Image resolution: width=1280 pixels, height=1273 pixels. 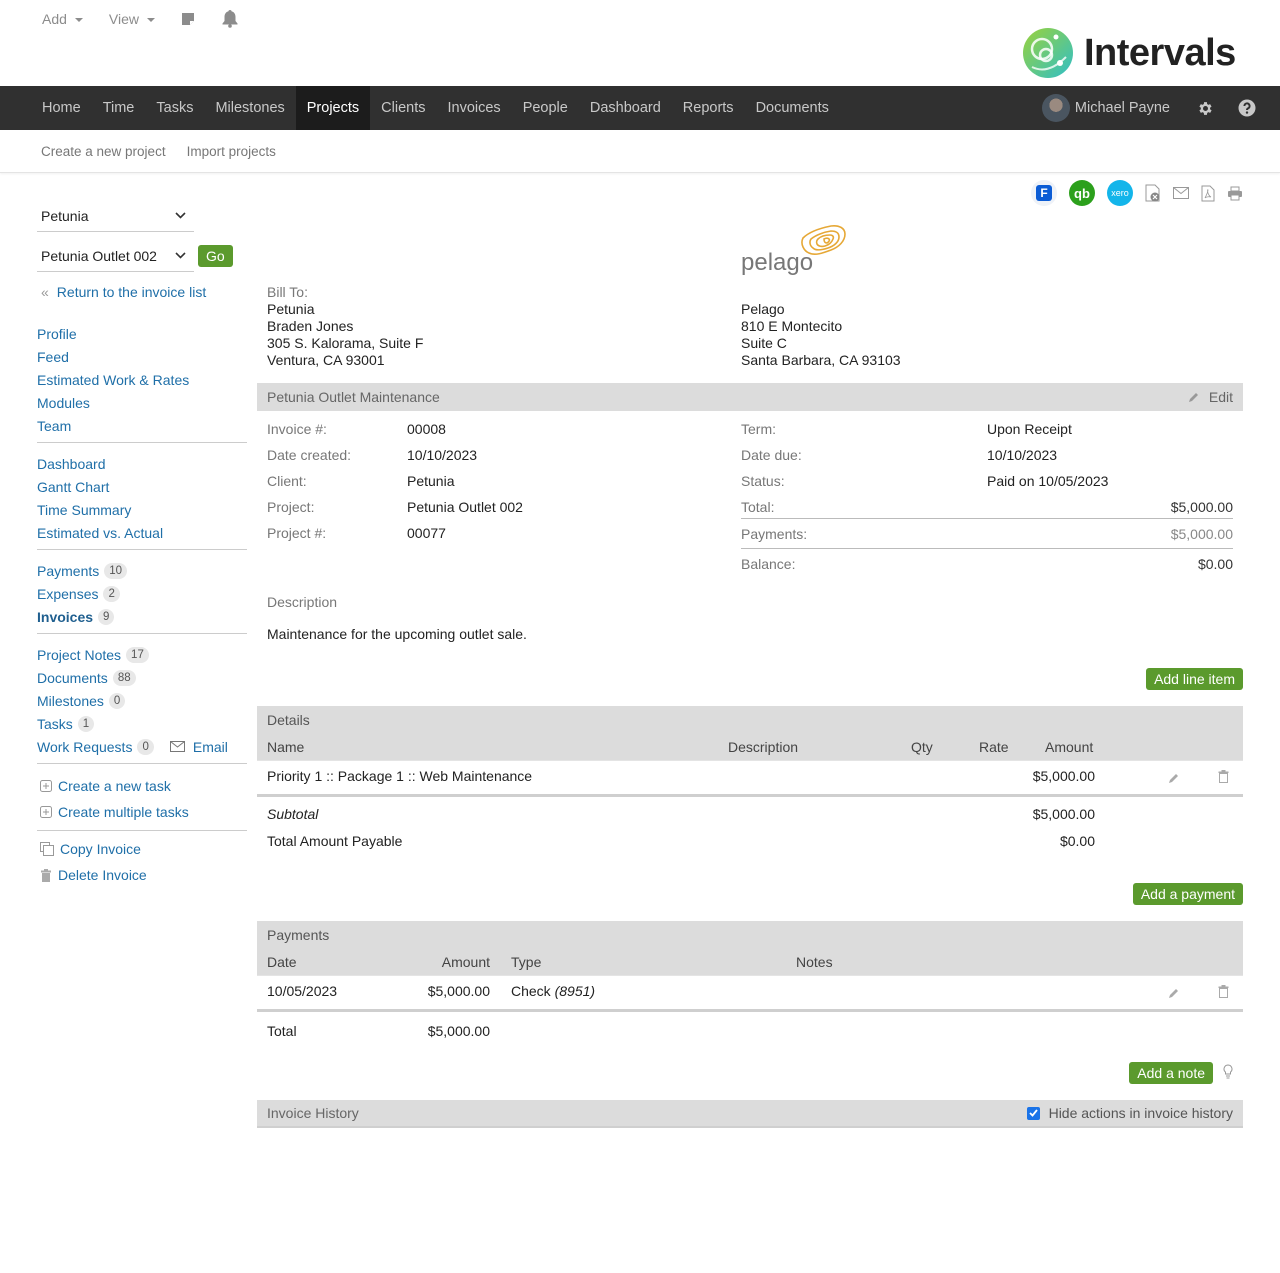 What do you see at coordinates (73, 487) in the screenshot?
I see `sidebar-item-gantt-chart: Gantt Chart` at bounding box center [73, 487].